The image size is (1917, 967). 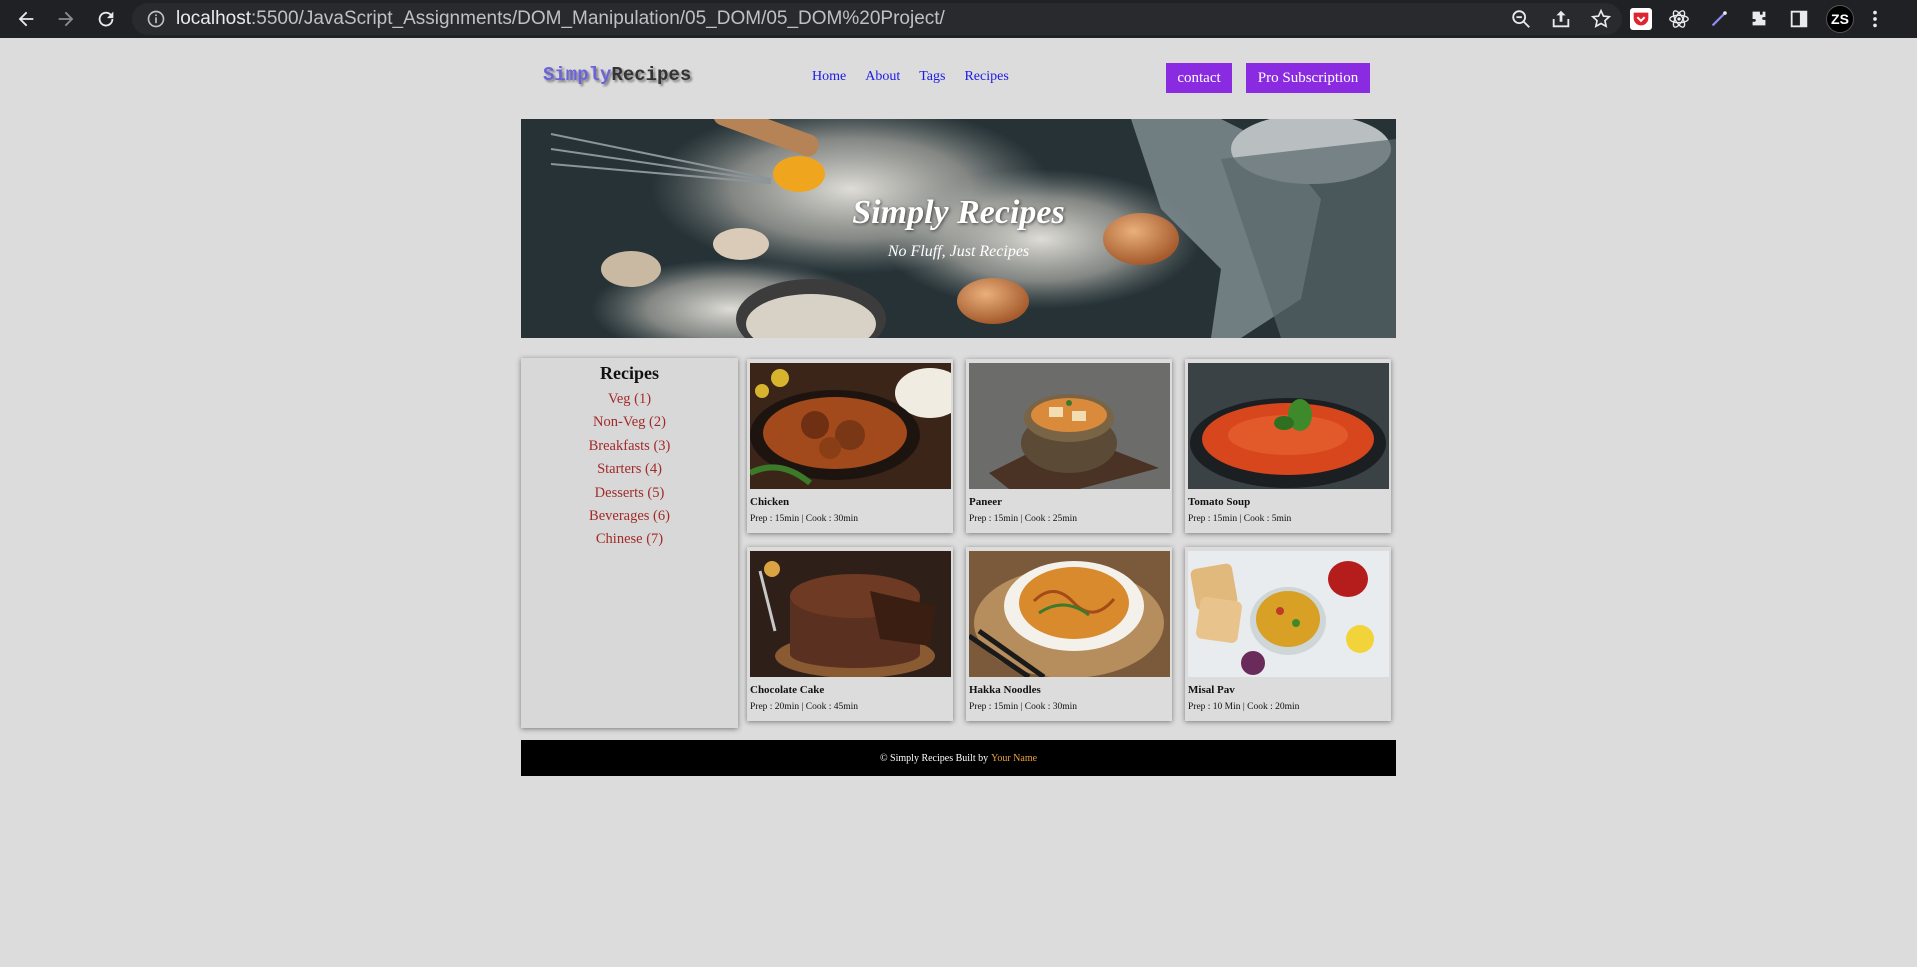 I want to click on footer-text: © Simply Recipes Built by, so click(x=934, y=758).